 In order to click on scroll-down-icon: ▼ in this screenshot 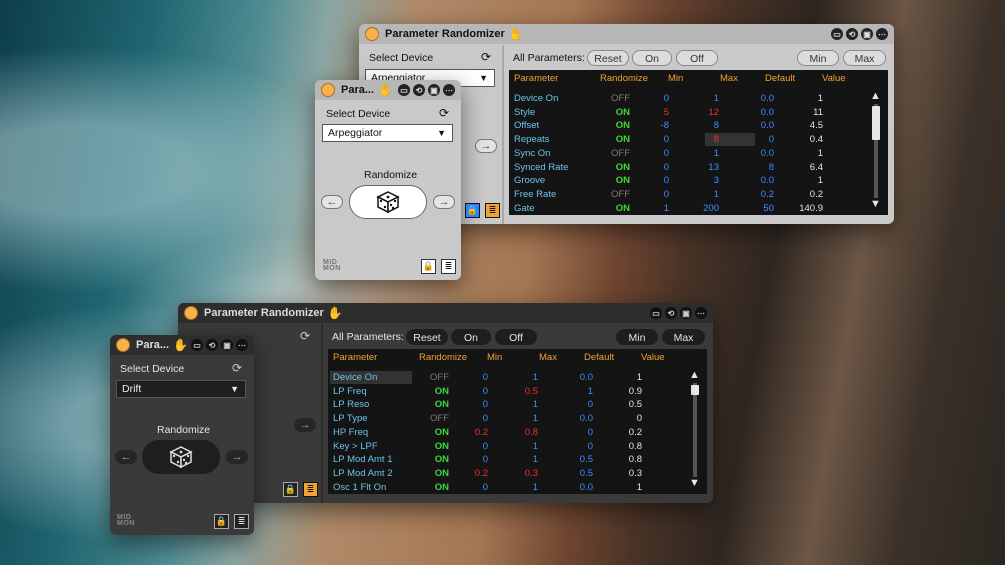, I will do `click(694, 483)`.